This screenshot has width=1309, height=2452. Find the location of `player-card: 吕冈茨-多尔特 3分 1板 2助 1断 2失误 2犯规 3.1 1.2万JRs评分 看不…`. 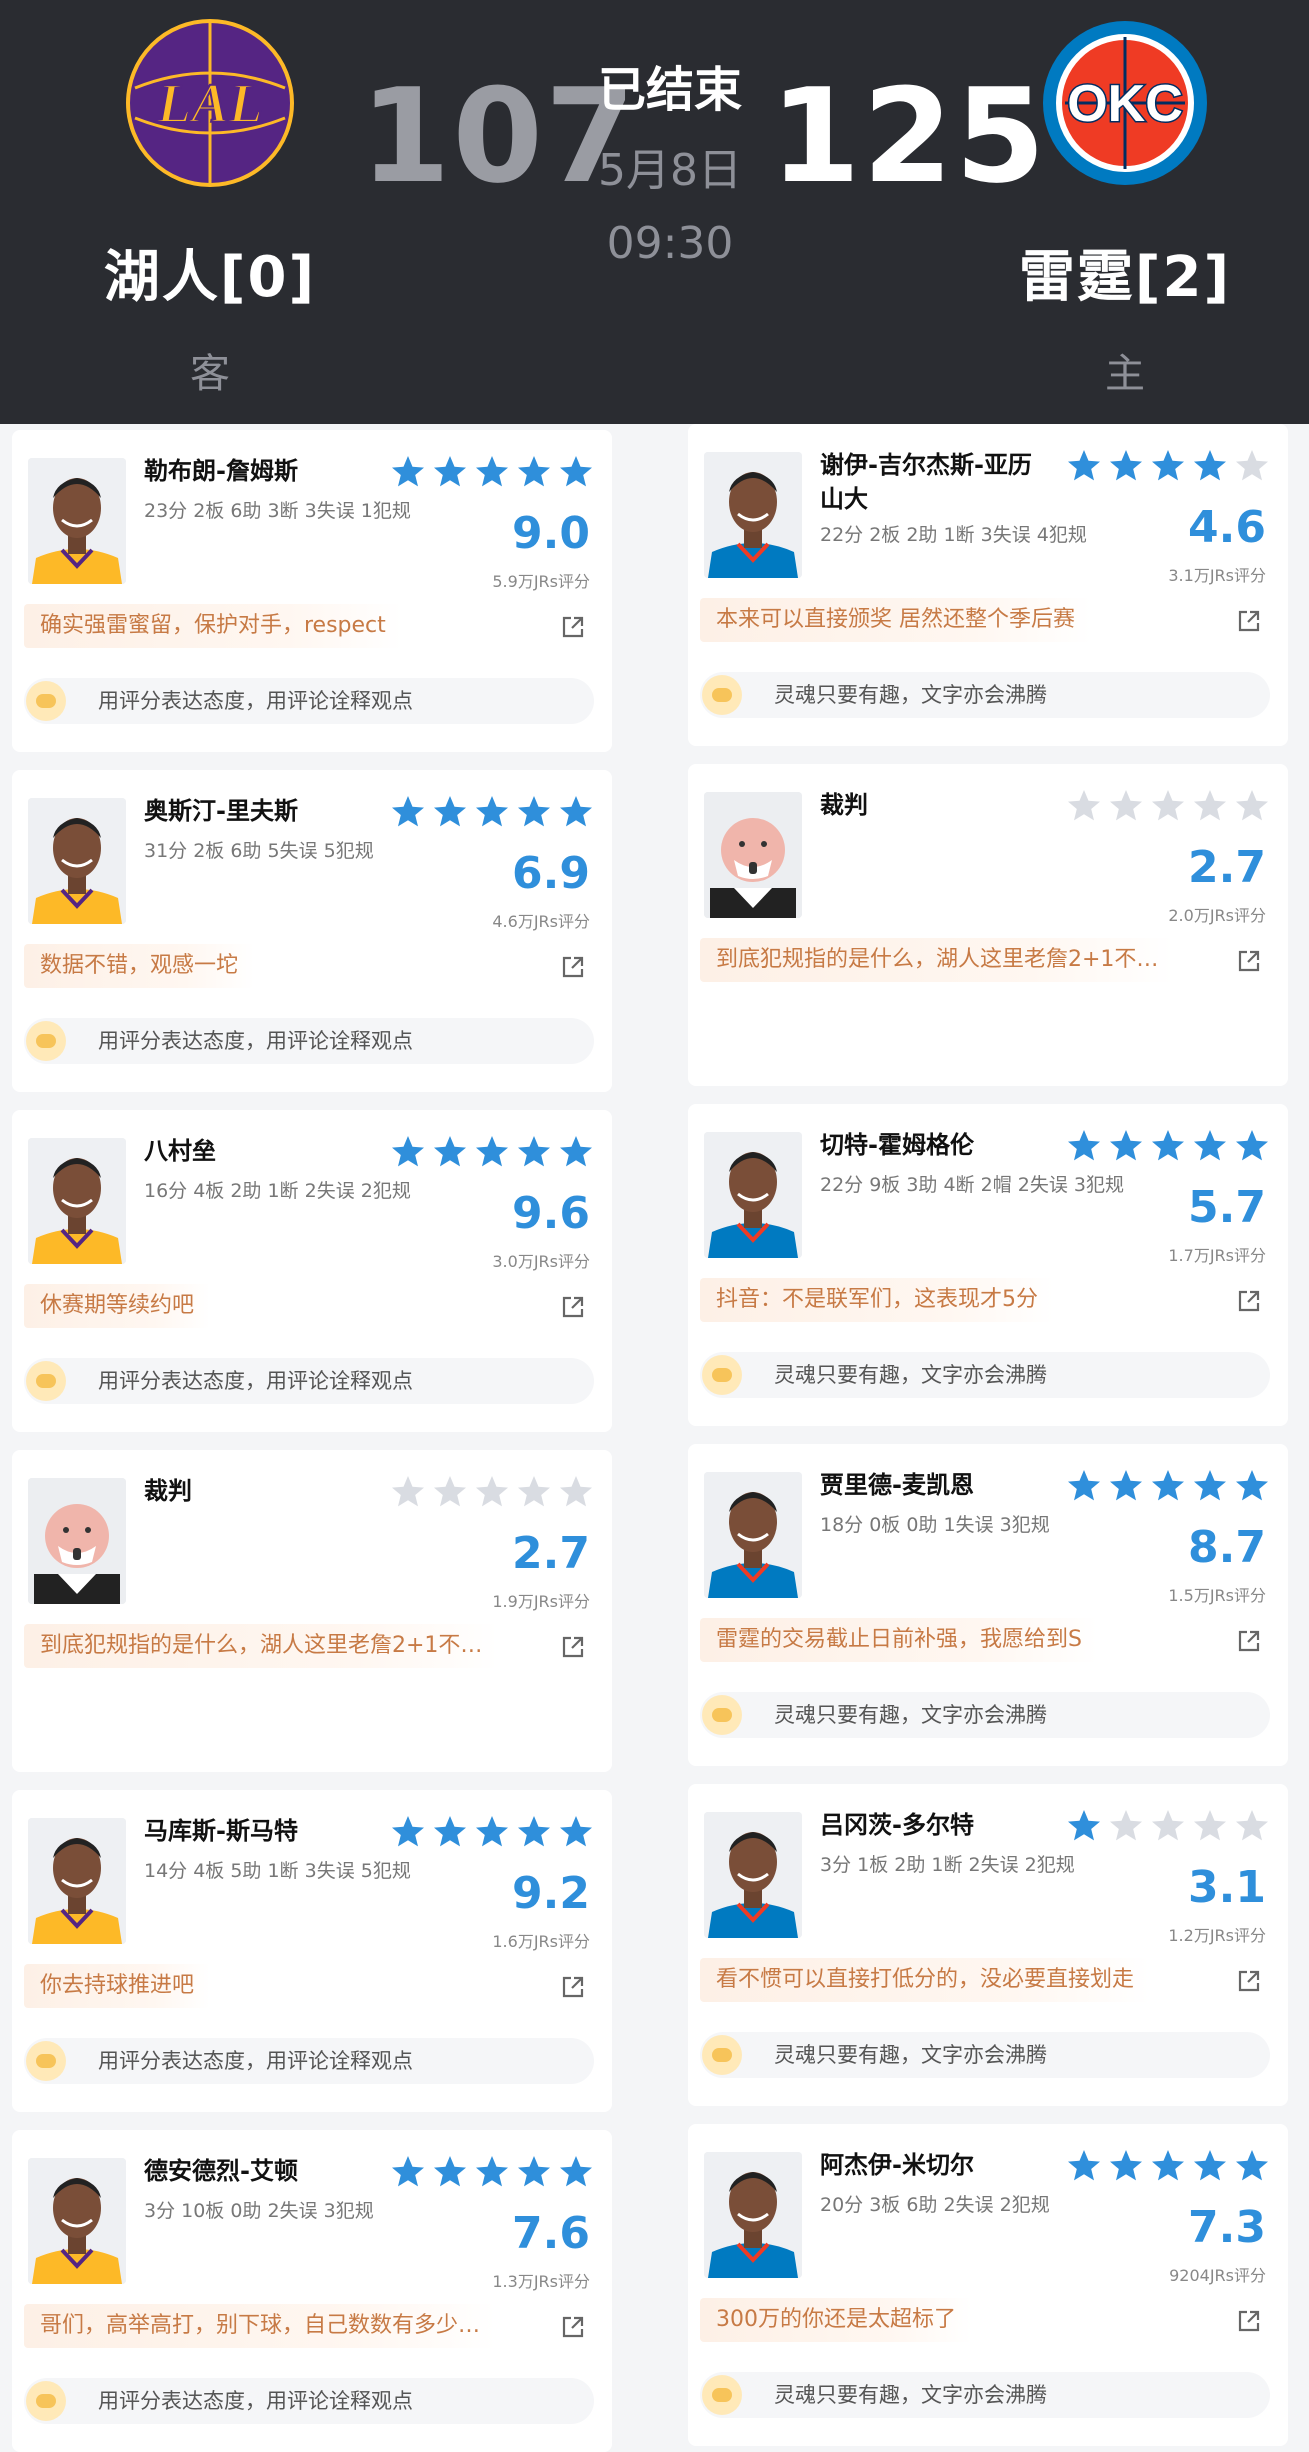

player-card: 吕冈茨-多尔特 3分 1板 2助 1断 2失误 2犯规 3.1 1.2万JRs评分 看不… is located at coordinates (988, 1945).